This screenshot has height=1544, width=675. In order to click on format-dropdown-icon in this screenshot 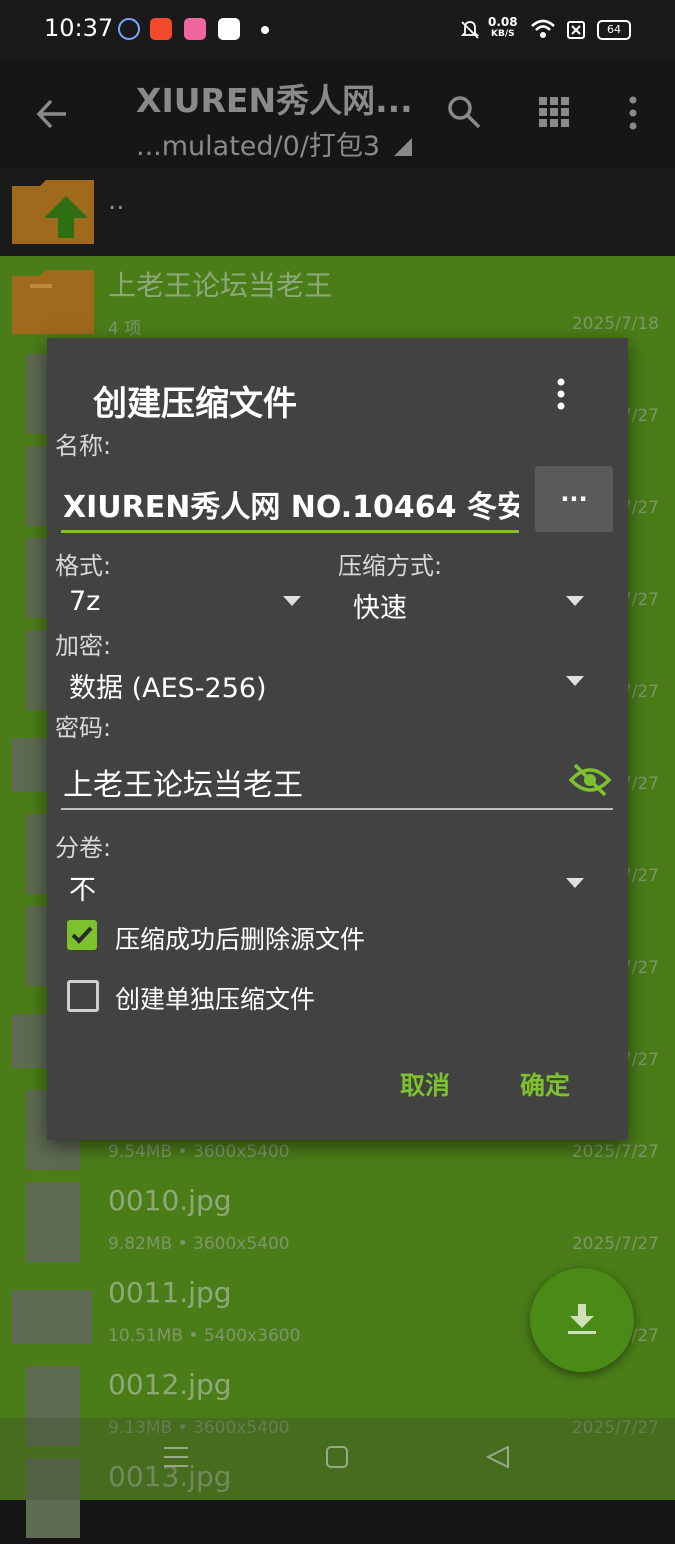, I will do `click(292, 601)`.